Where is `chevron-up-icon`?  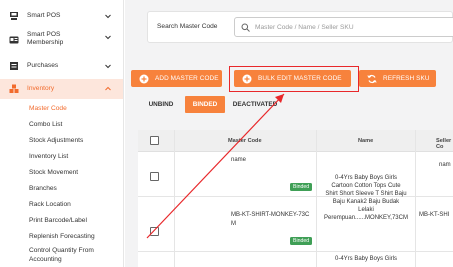
chevron-up-icon is located at coordinates (108, 89).